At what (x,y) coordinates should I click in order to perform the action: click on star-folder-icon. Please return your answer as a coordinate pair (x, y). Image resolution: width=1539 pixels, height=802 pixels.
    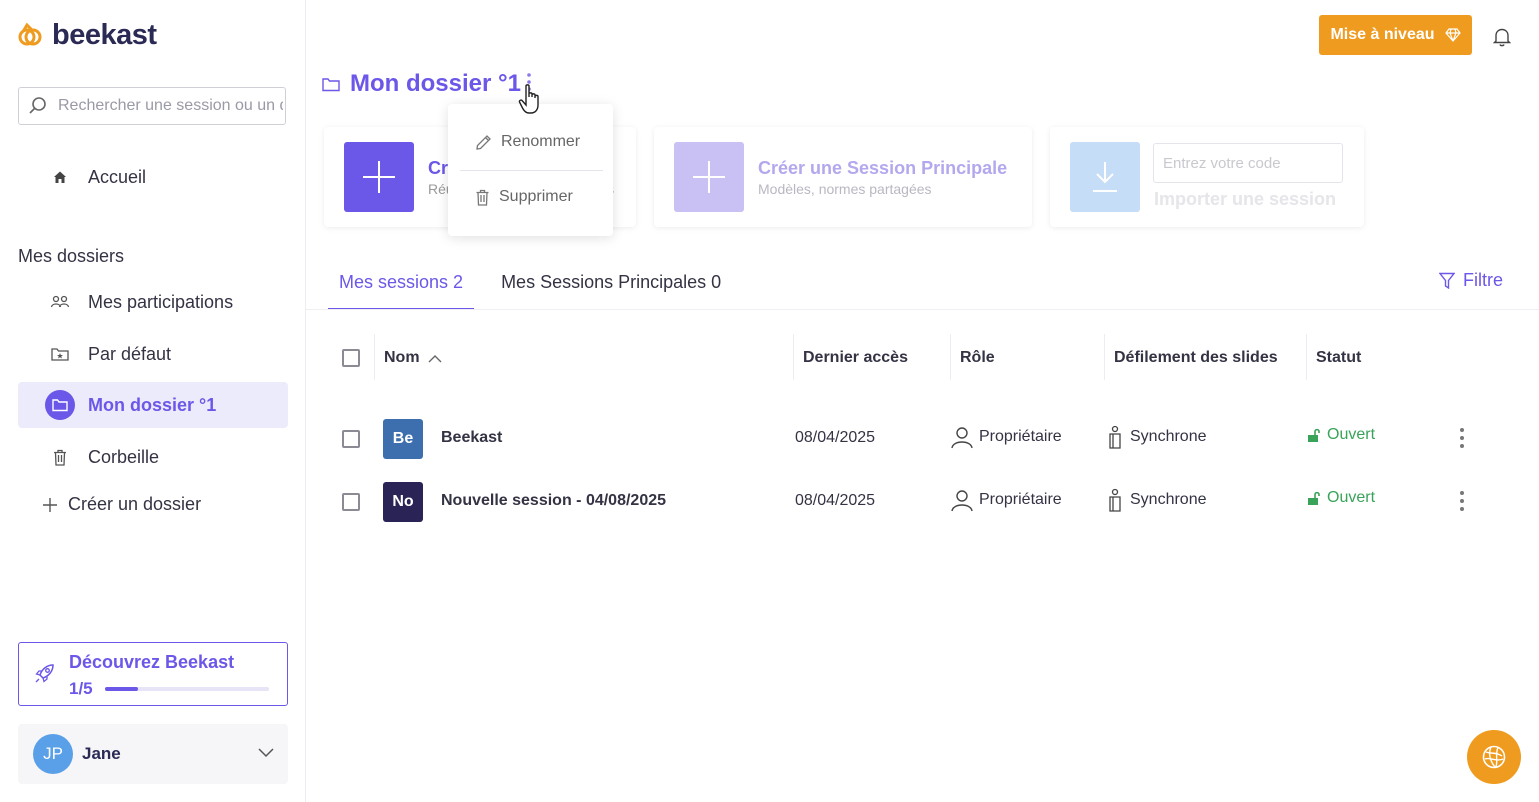
    Looking at the image, I should click on (60, 354).